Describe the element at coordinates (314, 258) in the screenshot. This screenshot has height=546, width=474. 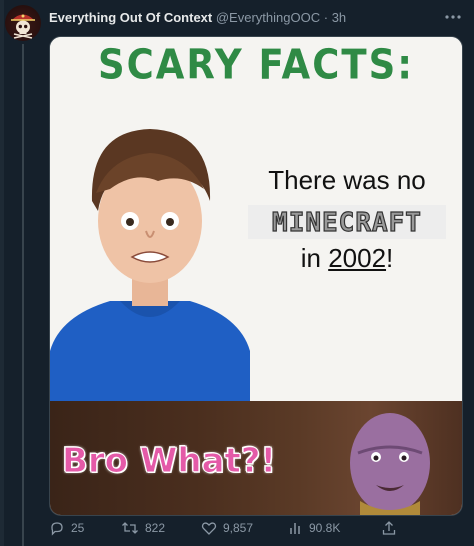
I see `fact-line-3-prefix: in` at that location.